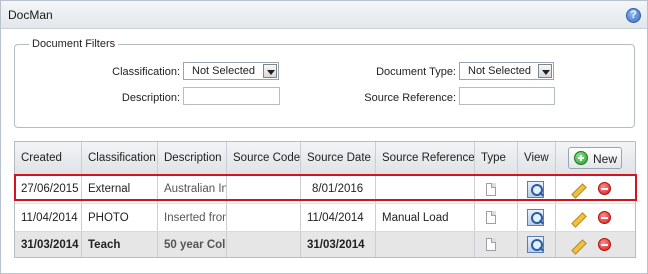  What do you see at coordinates (74, 44) in the screenshot?
I see `filters-legend: Document Filters` at bounding box center [74, 44].